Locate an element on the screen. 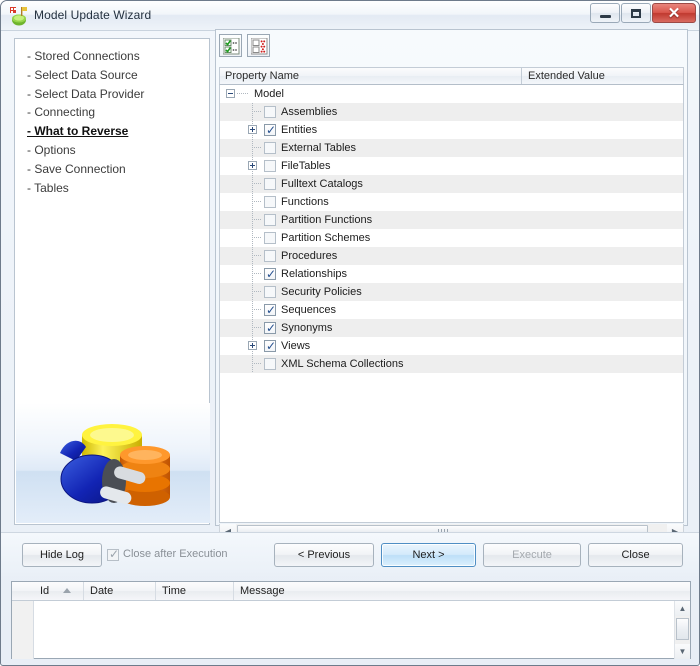 The image size is (700, 666). close-icon: ✕ is located at coordinates (674, 13).